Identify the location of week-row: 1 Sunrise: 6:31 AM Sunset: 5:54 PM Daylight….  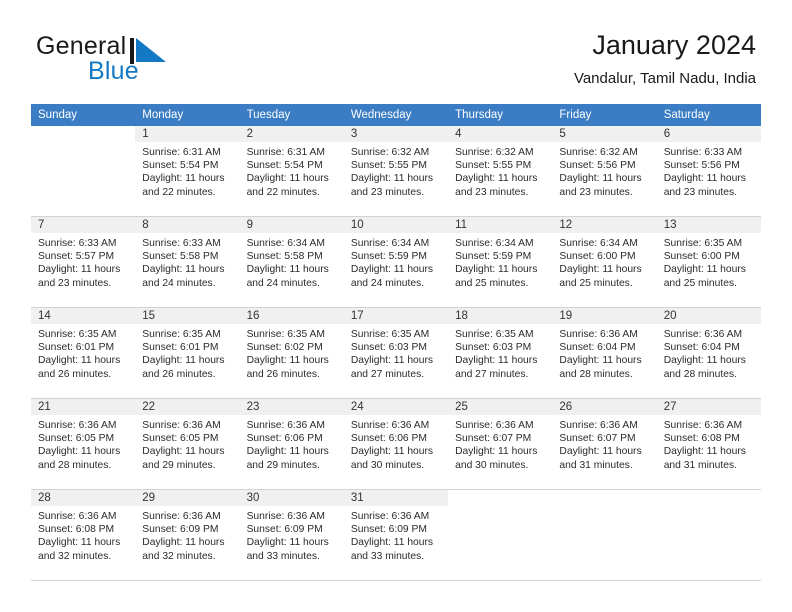
(396, 171).